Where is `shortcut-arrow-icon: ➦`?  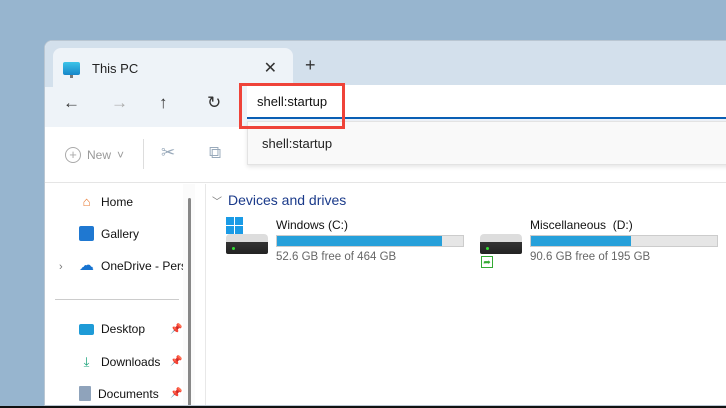
shortcut-arrow-icon: ➦ is located at coordinates (487, 262).